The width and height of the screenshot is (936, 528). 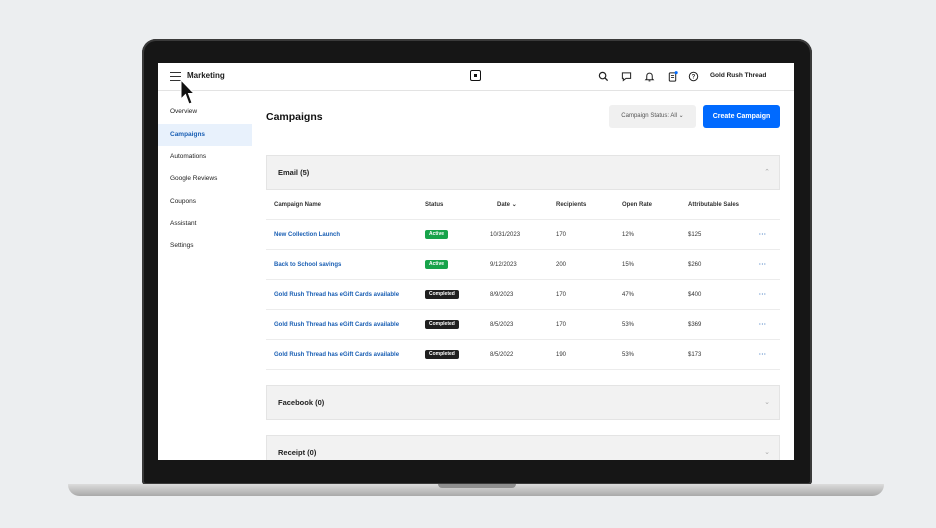 I want to click on facebook-section-header: Facebook (0) ⌄, so click(x=523, y=402).